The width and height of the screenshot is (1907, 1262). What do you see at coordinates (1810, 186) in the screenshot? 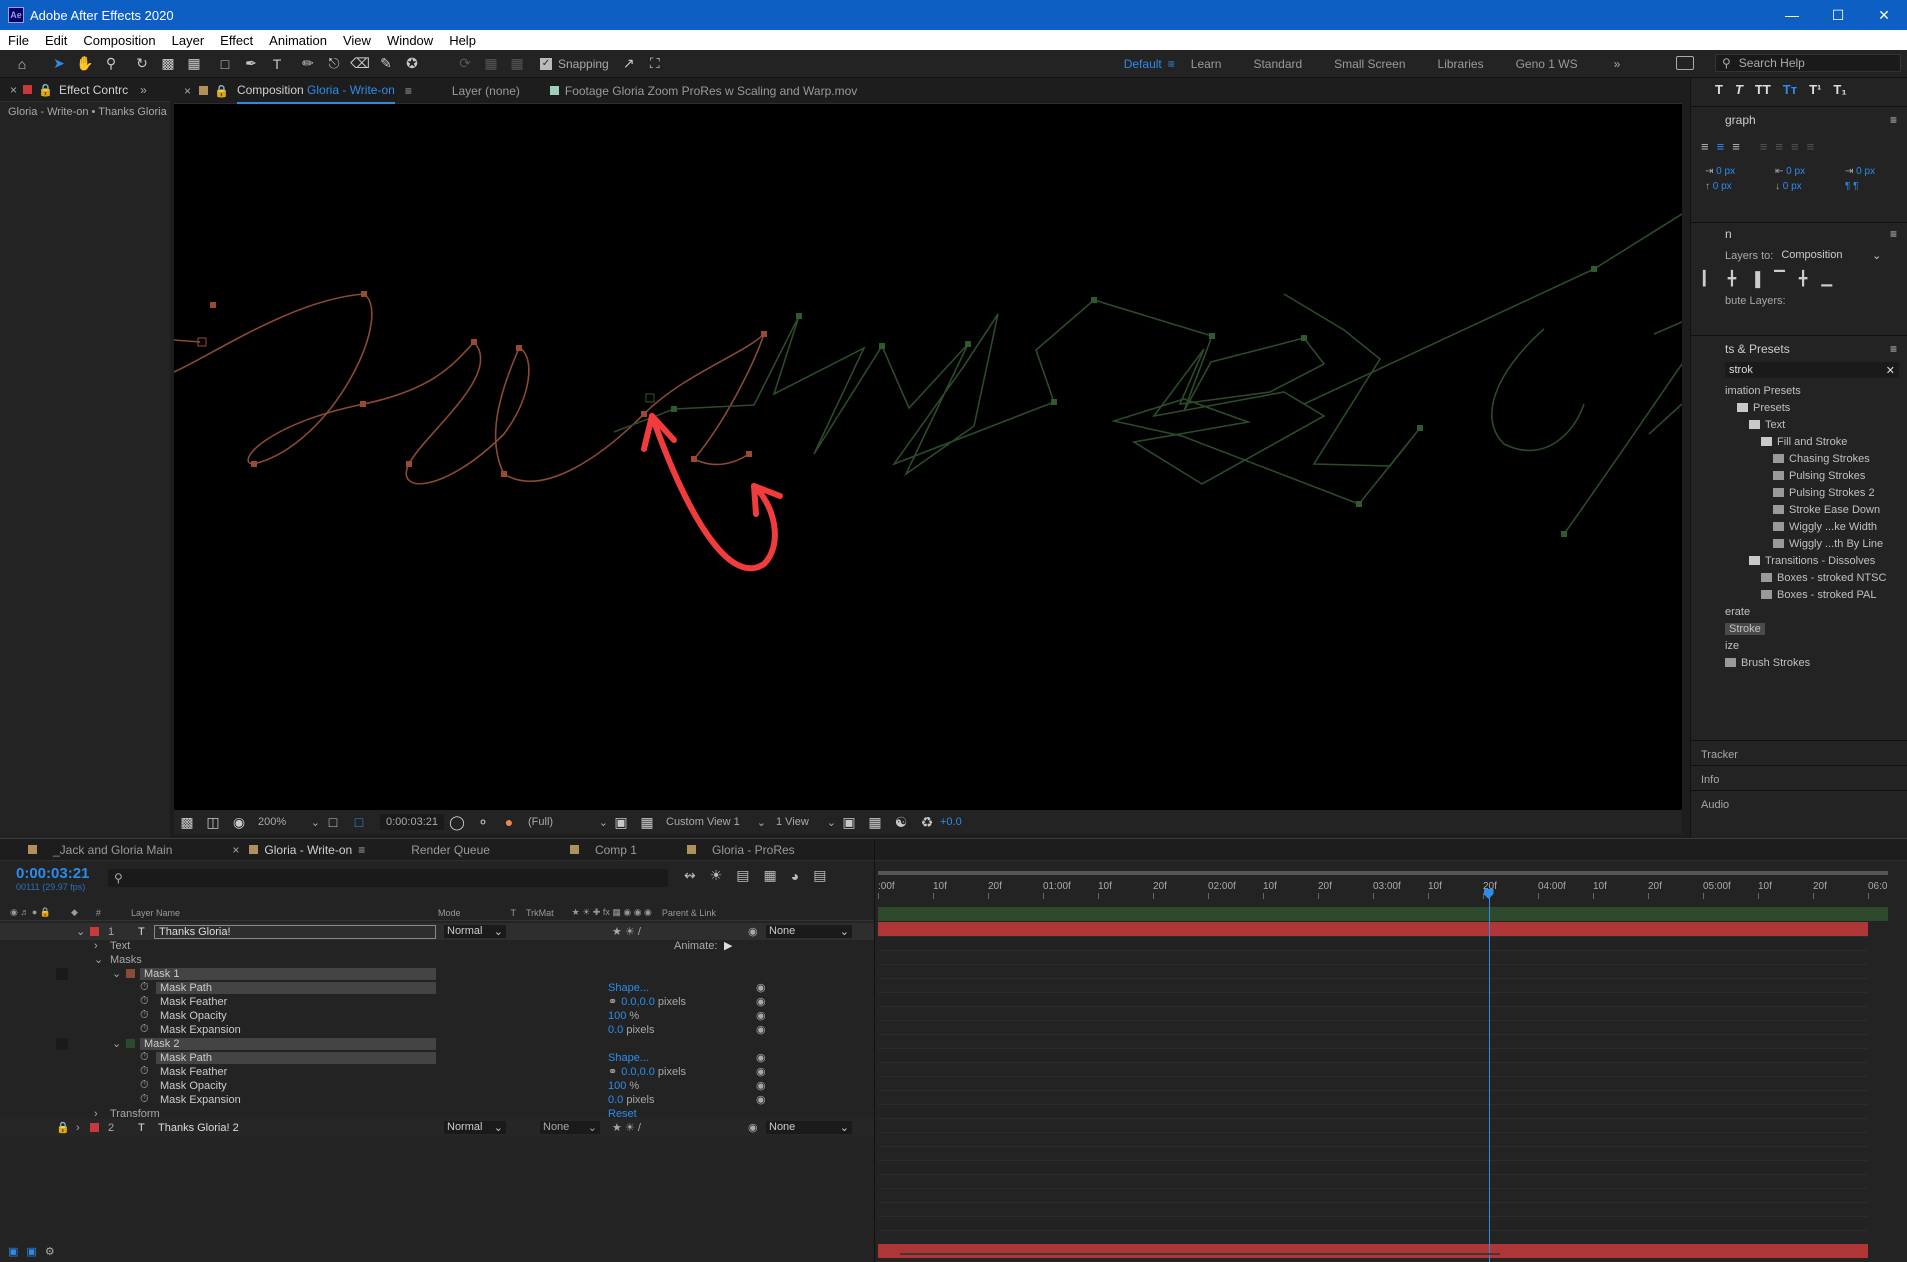
I see `space-after-field: ↓ 0 px` at bounding box center [1810, 186].